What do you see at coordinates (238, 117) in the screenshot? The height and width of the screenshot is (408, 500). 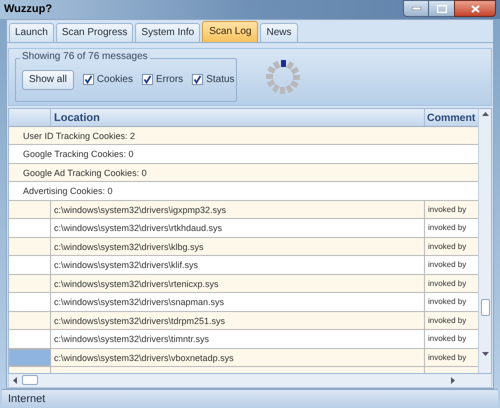 I see `column-header: Location` at bounding box center [238, 117].